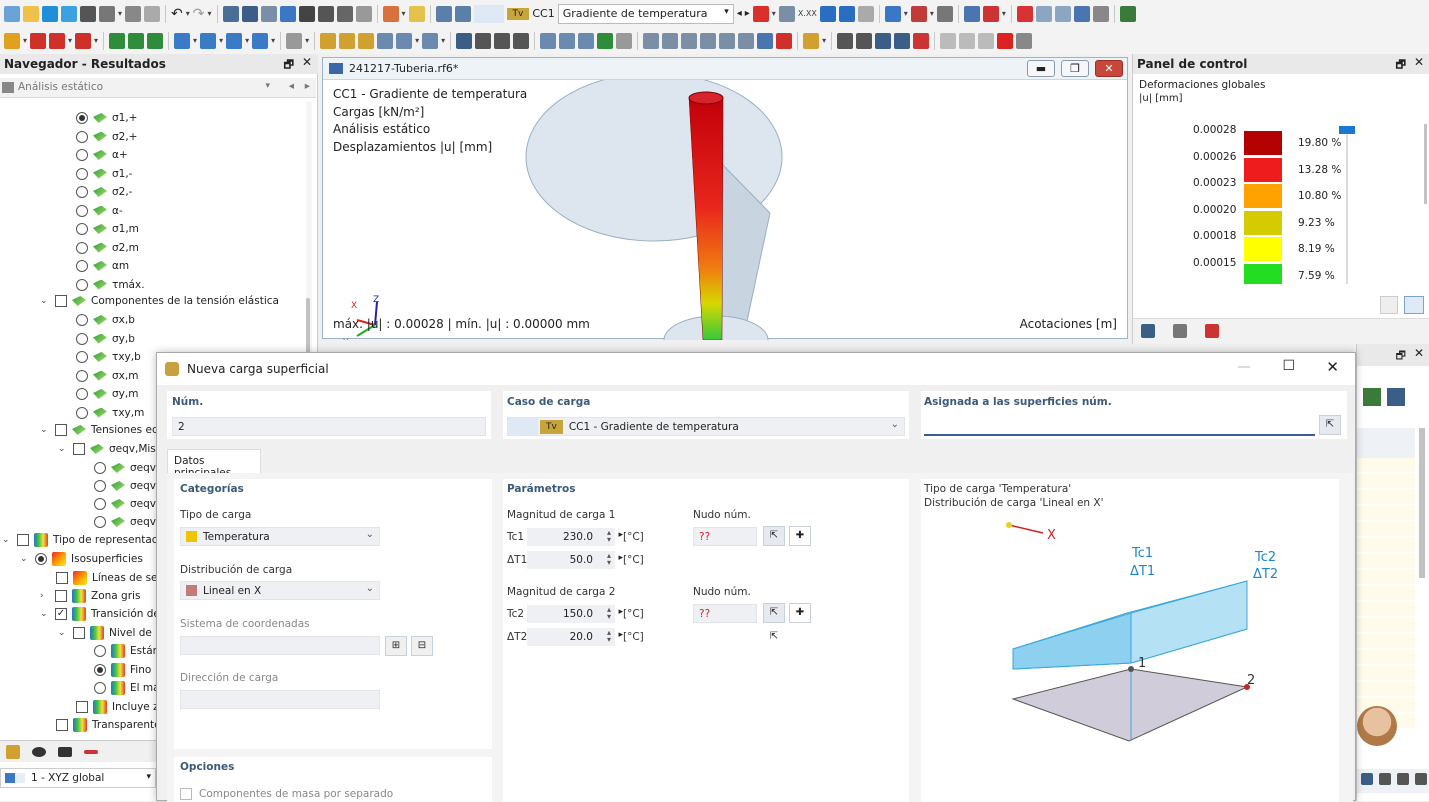  I want to click on copy-icon, so click(1024, 40).